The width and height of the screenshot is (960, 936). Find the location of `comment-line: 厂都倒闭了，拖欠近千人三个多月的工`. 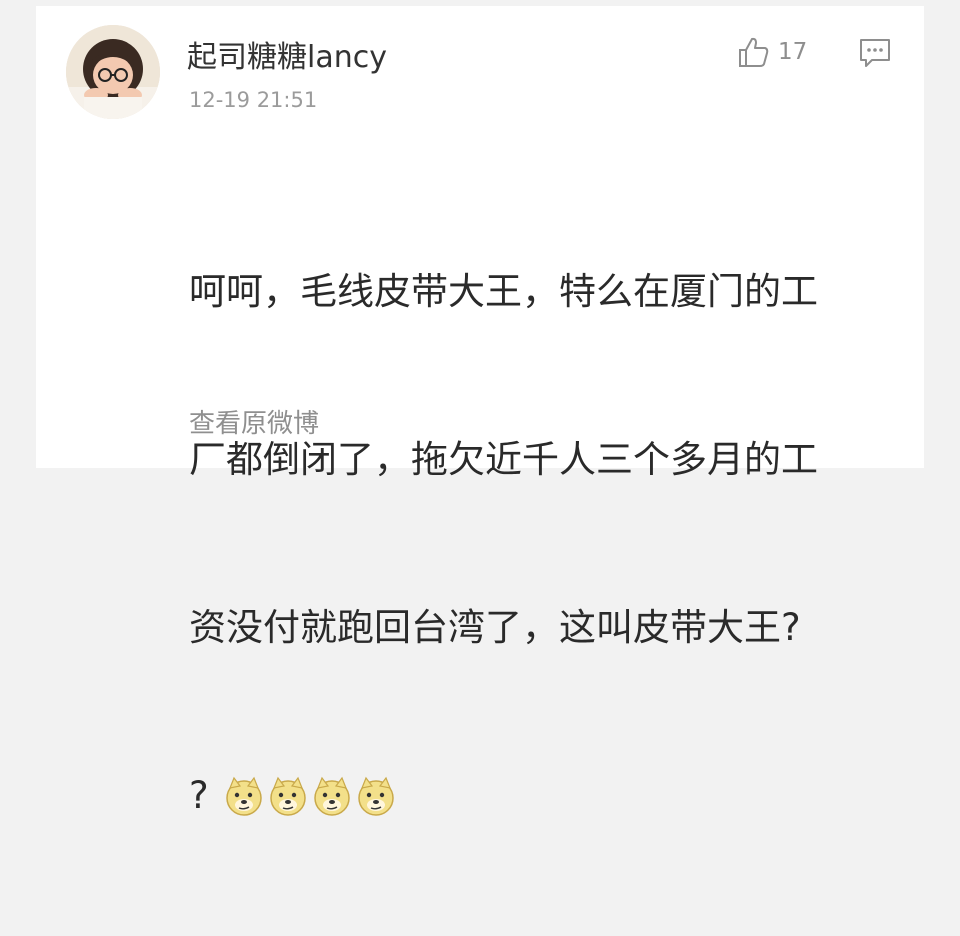

comment-line: 厂都倒闭了，拖欠近千人三个多月的工 is located at coordinates (503, 459).